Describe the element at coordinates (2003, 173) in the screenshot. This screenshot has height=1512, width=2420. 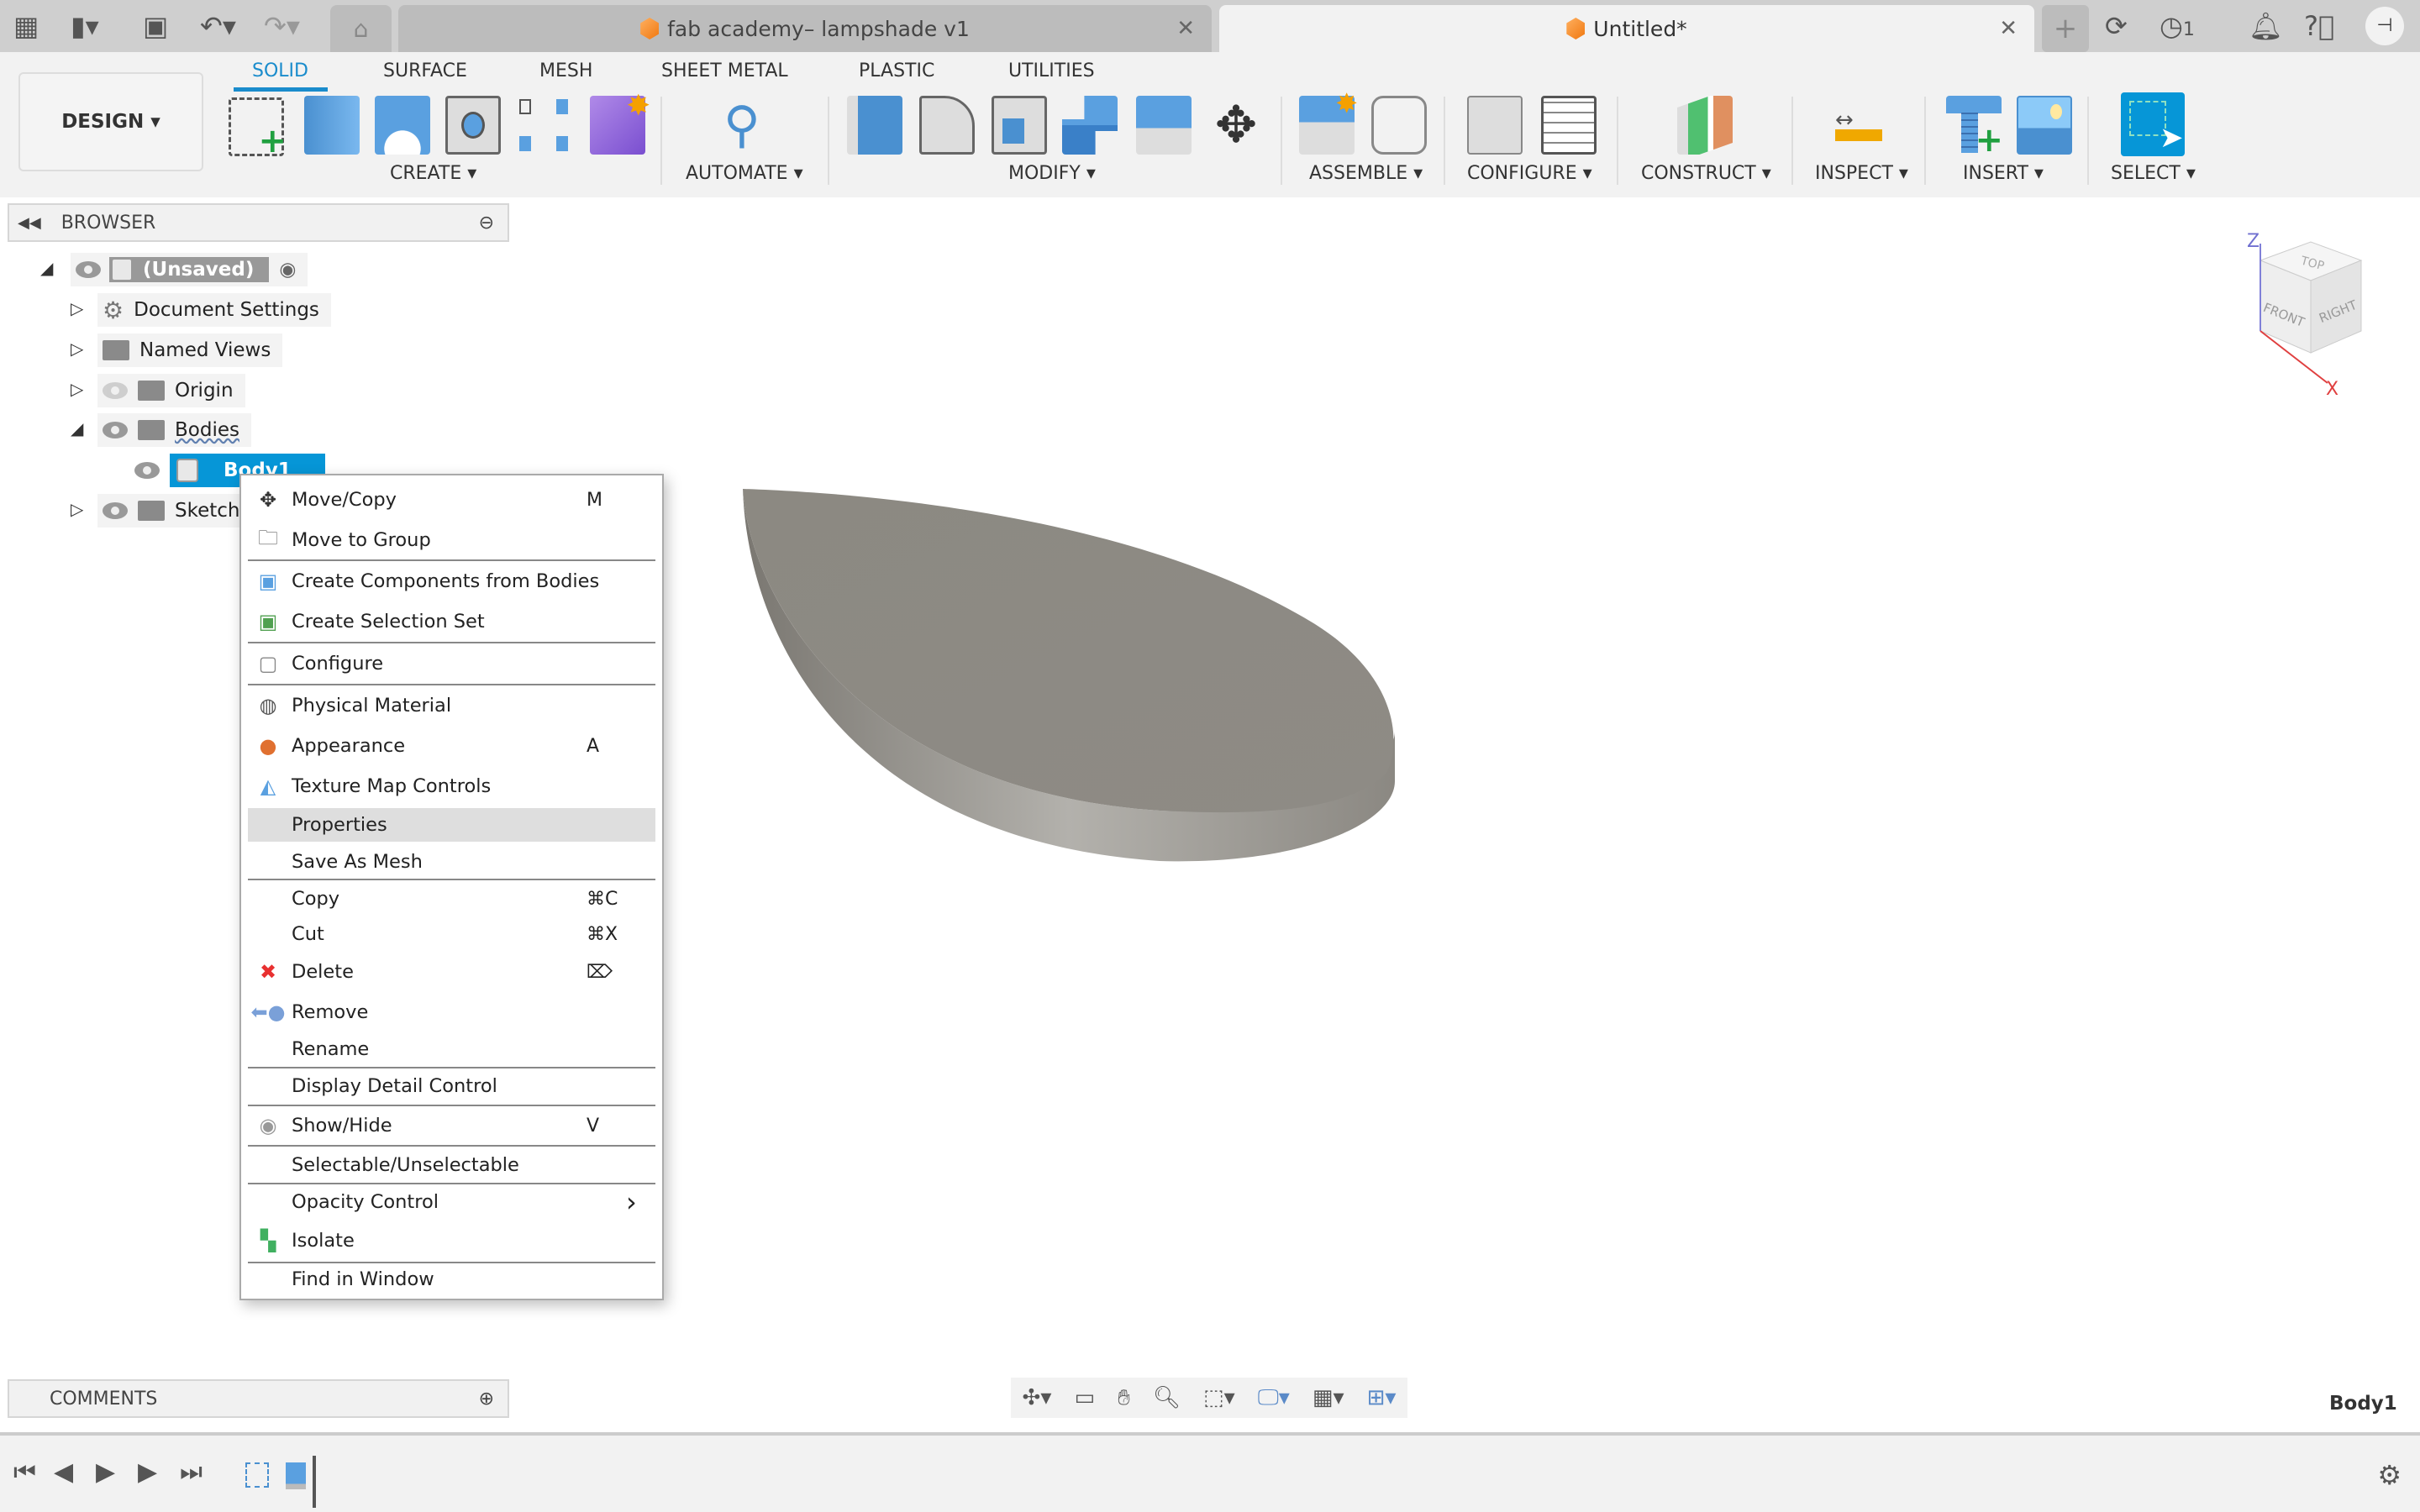
I see `group-insert: INSERT ▾` at that location.